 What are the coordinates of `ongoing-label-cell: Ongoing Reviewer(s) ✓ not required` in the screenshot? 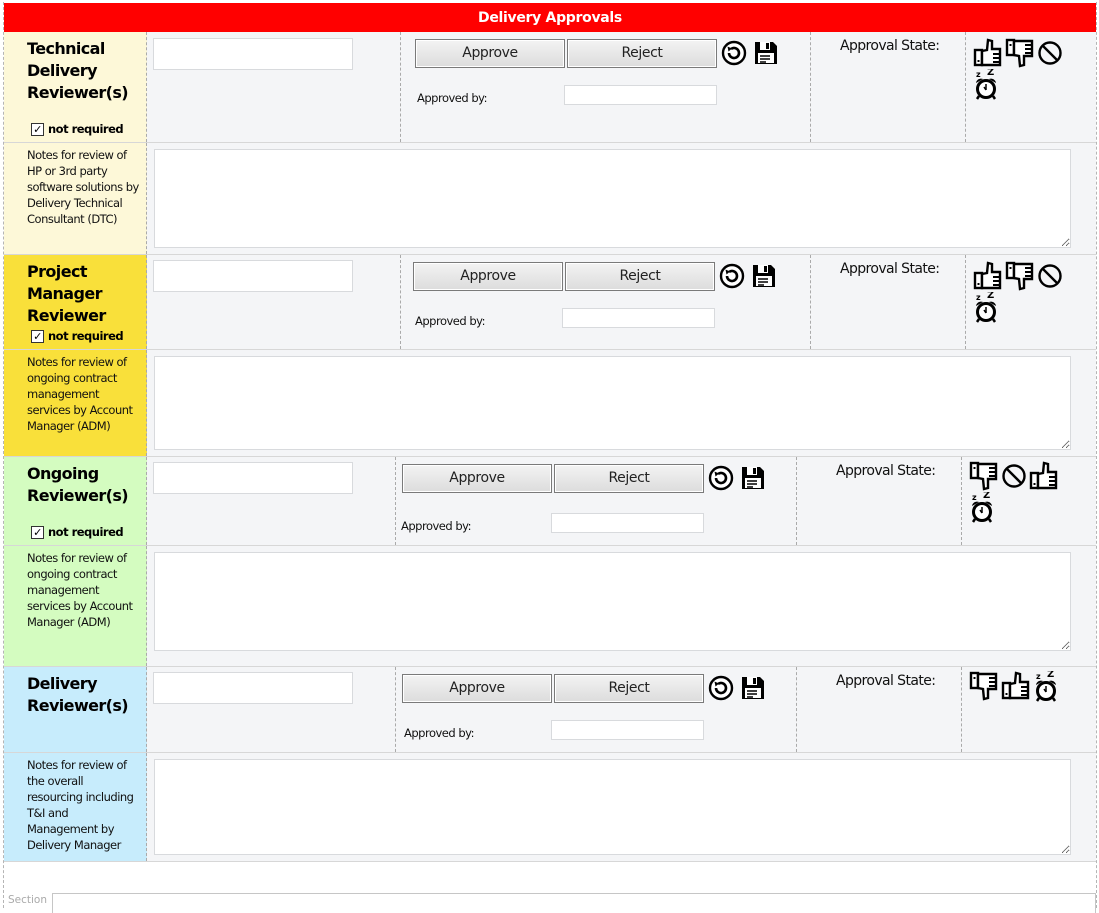 It's located at (75, 501).